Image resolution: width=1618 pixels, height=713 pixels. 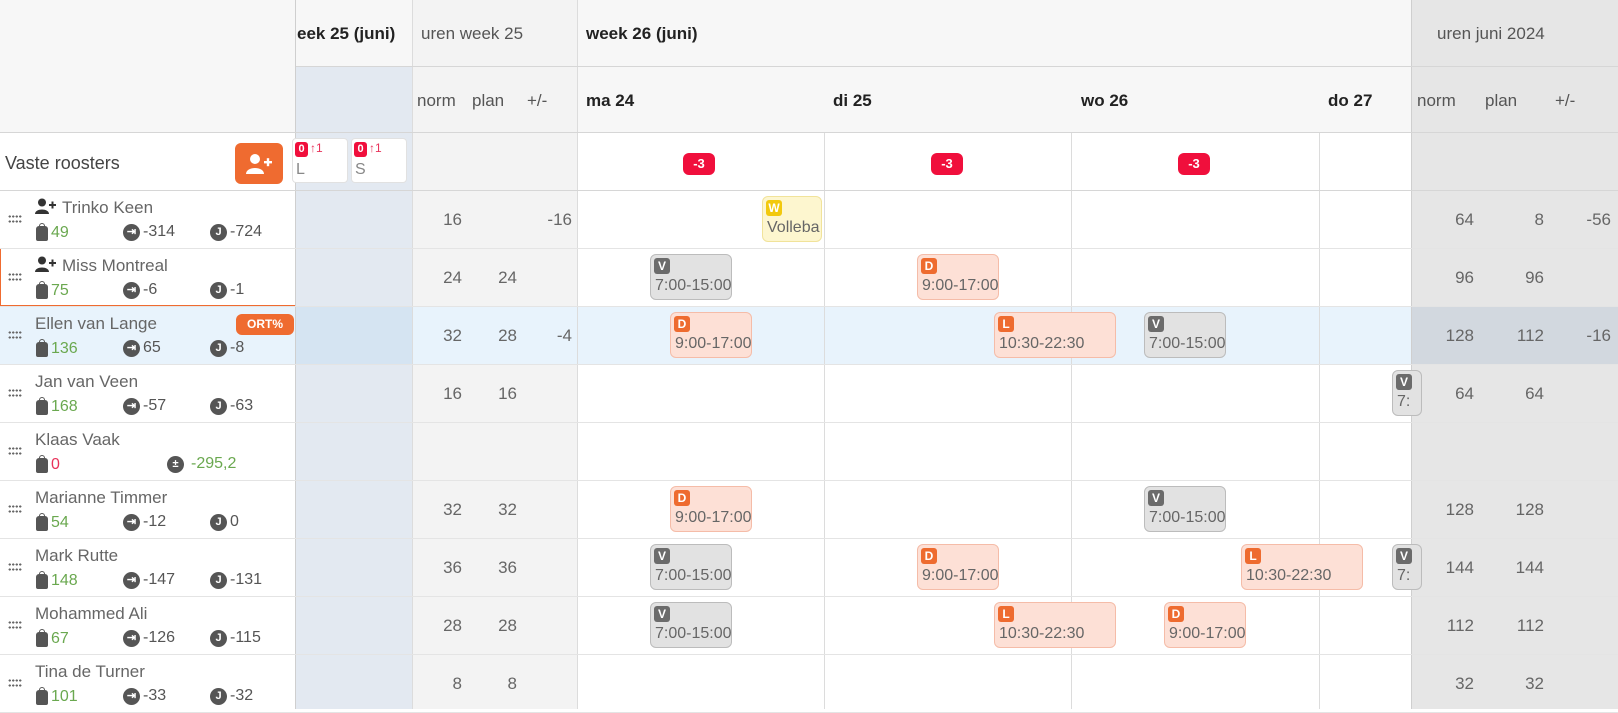 I want to click on leave-balance: 67, so click(x=52, y=638).